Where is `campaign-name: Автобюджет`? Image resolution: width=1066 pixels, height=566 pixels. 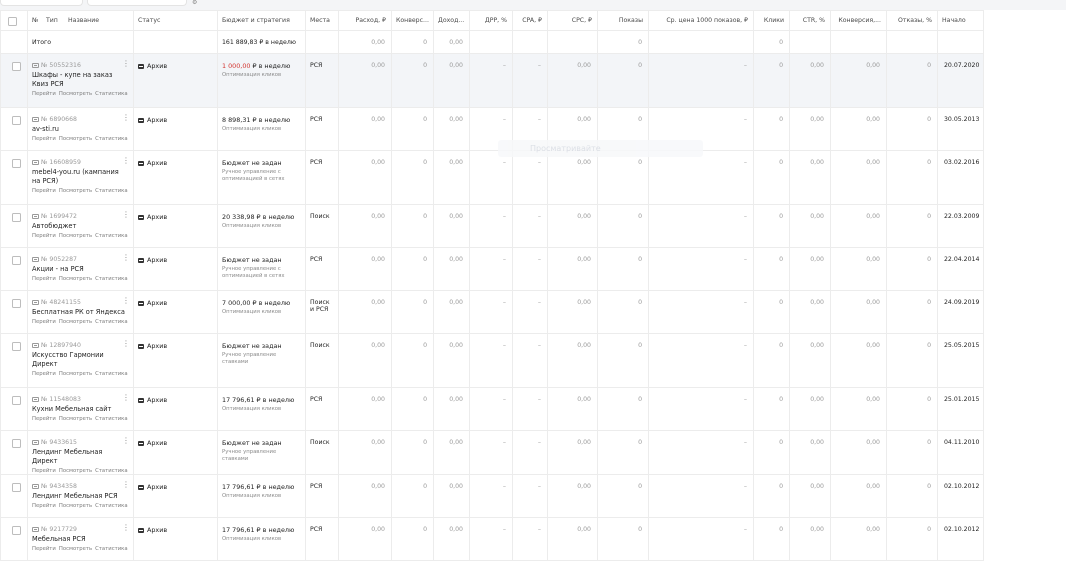 campaign-name: Автобюджет is located at coordinates (80, 226).